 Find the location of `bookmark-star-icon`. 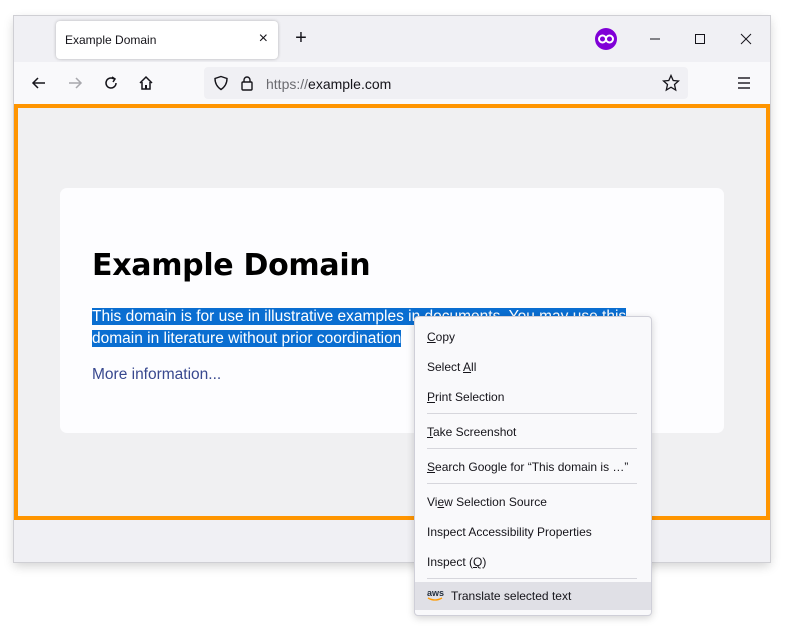

bookmark-star-icon is located at coordinates (671, 83).